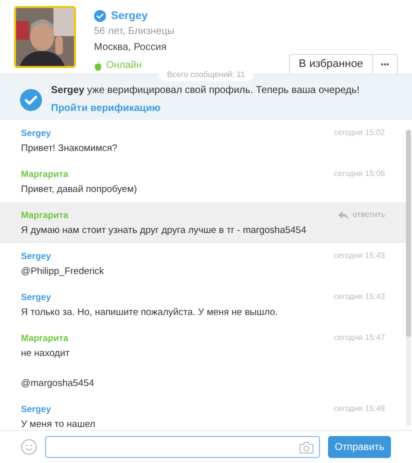 Image resolution: width=412 pixels, height=463 pixels. What do you see at coordinates (205, 91) in the screenshot?
I see `verification-text: Sergey уже верифицировал свой профиль. Теперь ваша очередь!` at bounding box center [205, 91].